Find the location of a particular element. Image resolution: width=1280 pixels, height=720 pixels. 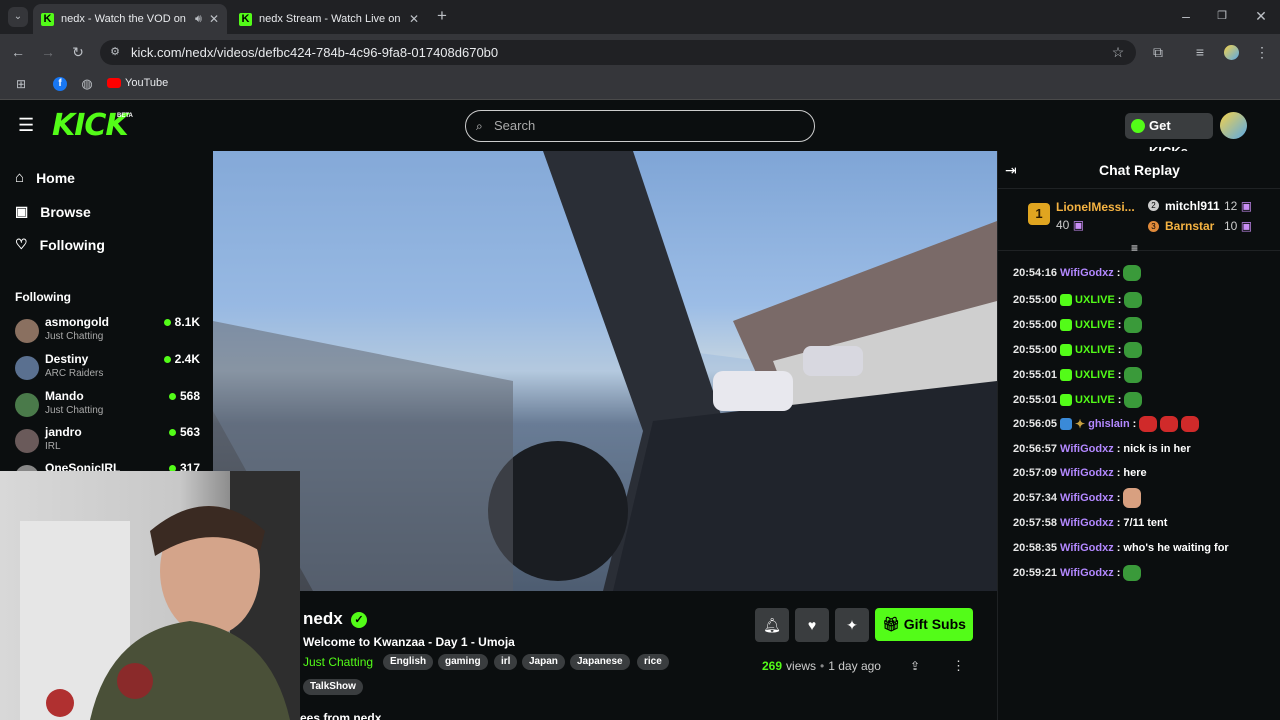

channel-name: nedx is located at coordinates (323, 619).